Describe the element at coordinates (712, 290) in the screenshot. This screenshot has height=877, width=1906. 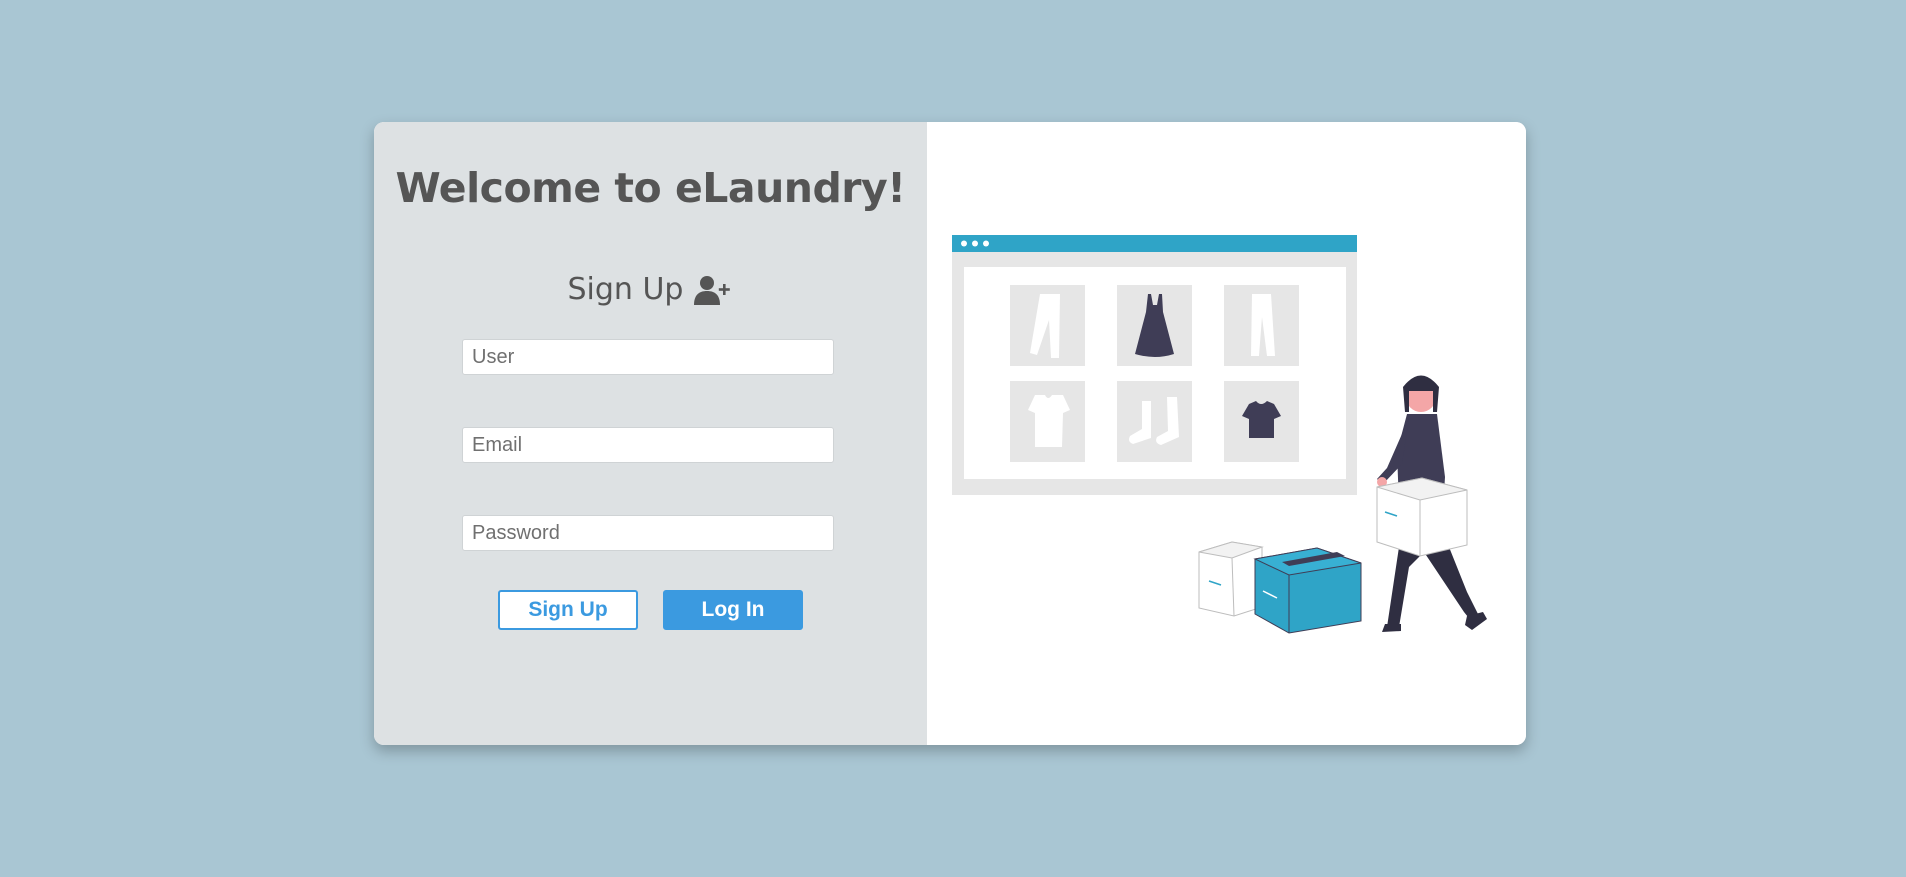
I see `user-plus-icon` at that location.